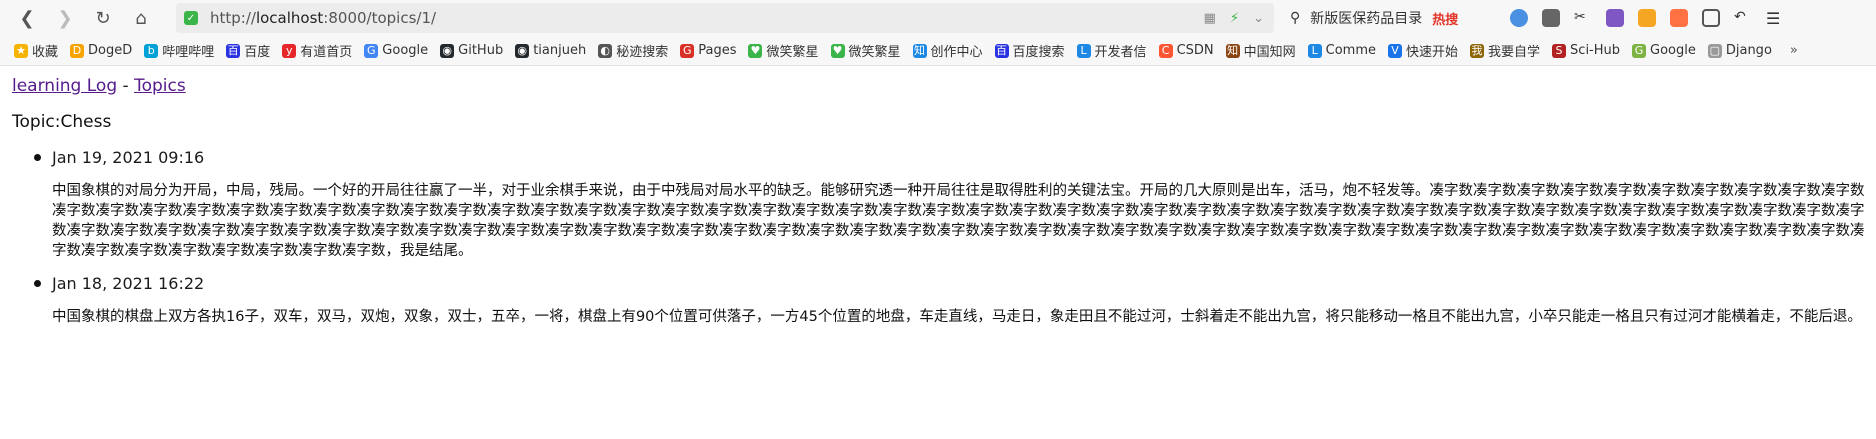  Describe the element at coordinates (725, 18) in the screenshot. I see `address-bar: ✓ http://localhost:8000/topics/1/ ▦ ⚡ ⌄` at that location.